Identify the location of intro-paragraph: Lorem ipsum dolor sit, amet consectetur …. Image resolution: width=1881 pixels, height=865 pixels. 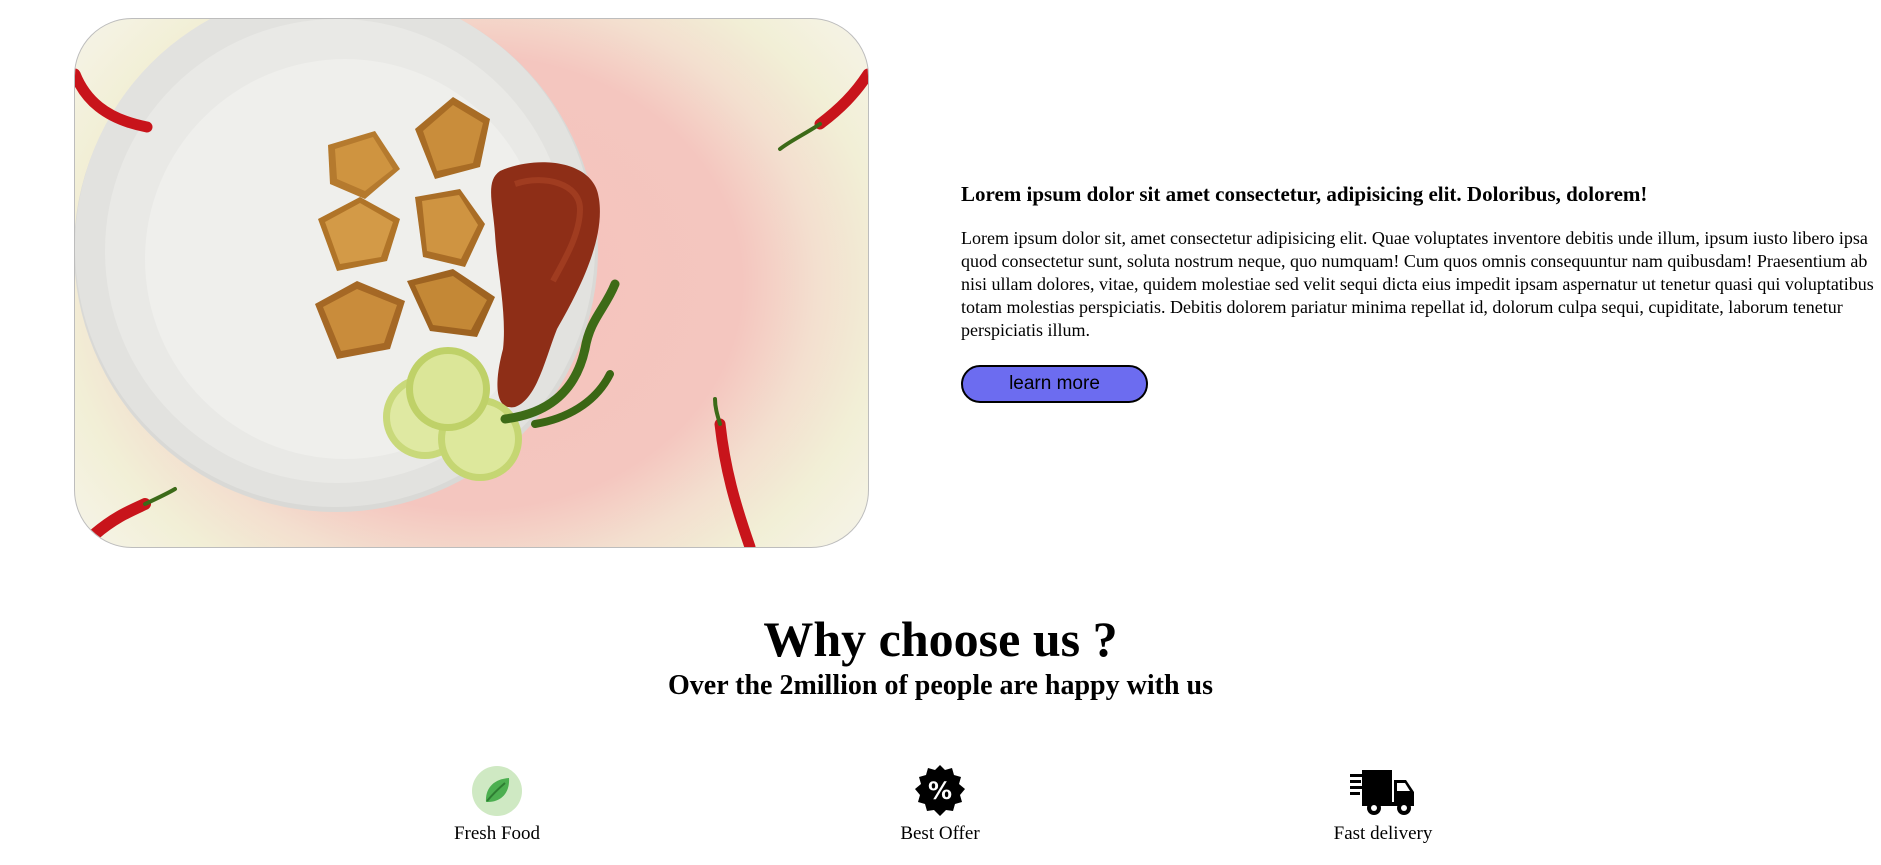
(1417, 284).